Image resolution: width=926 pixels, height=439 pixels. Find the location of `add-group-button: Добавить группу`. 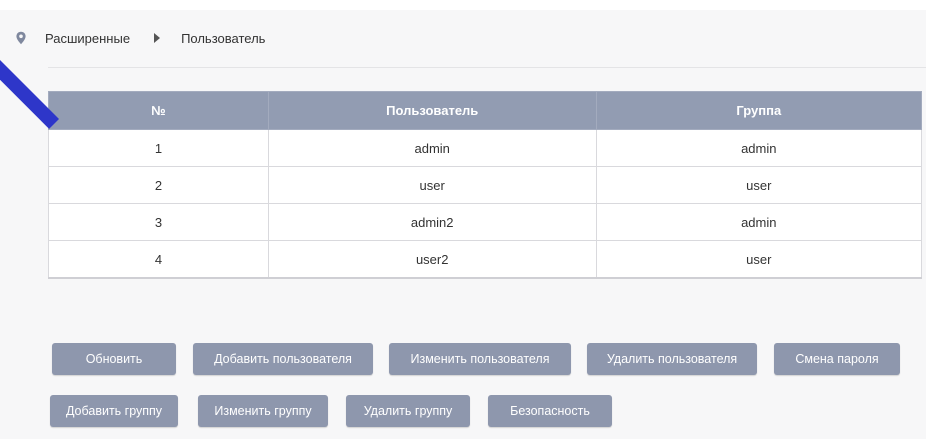

add-group-button: Добавить группу is located at coordinates (114, 411).